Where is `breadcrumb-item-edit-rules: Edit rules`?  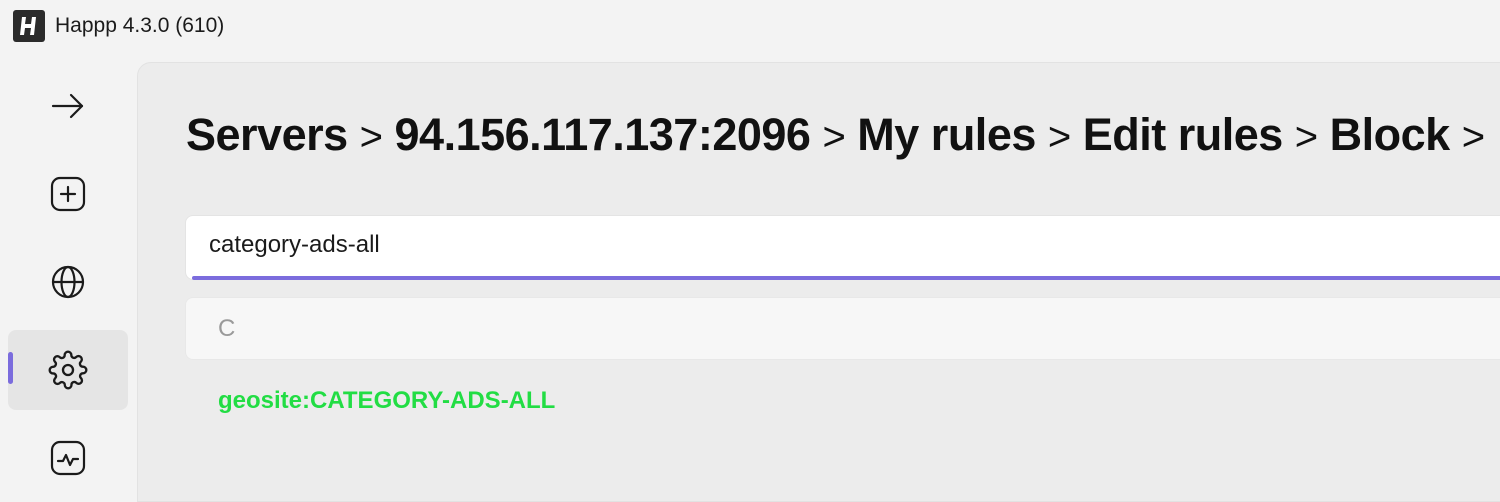
breadcrumb-item-edit-rules: Edit rules is located at coordinates (1183, 134).